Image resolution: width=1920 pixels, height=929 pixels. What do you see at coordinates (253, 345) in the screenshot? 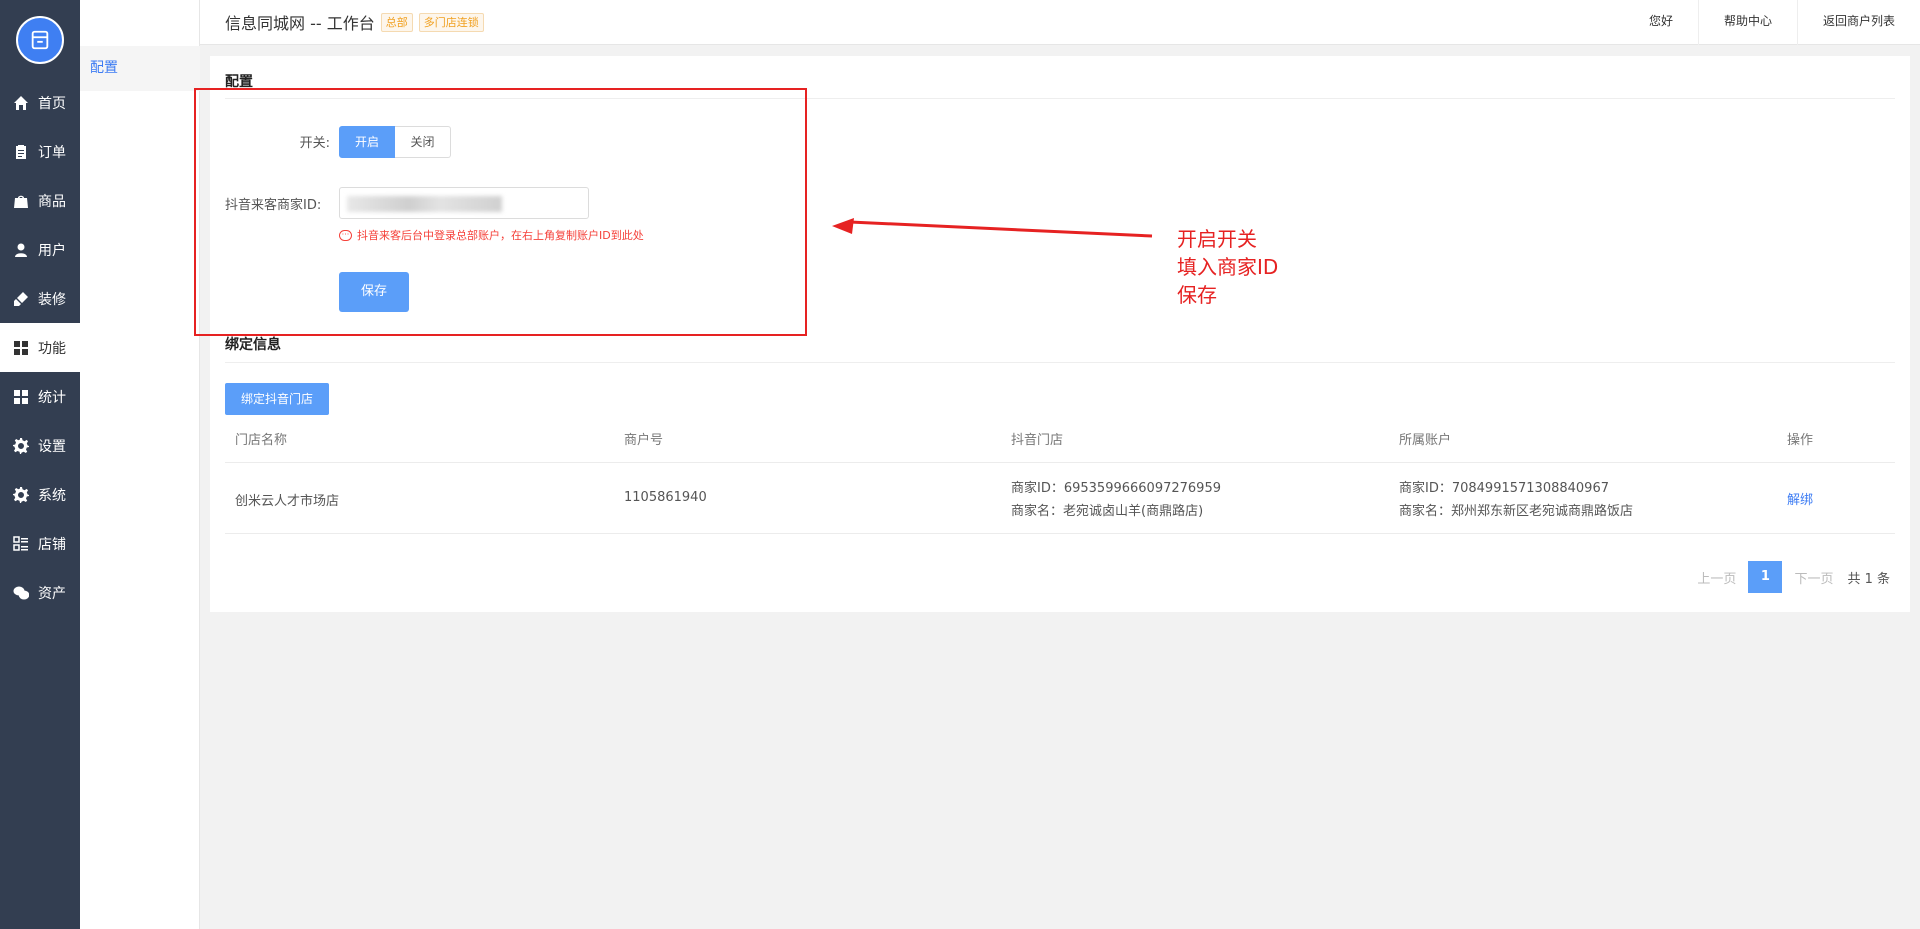
I see `bind-section-title: 绑定信息` at bounding box center [253, 345].